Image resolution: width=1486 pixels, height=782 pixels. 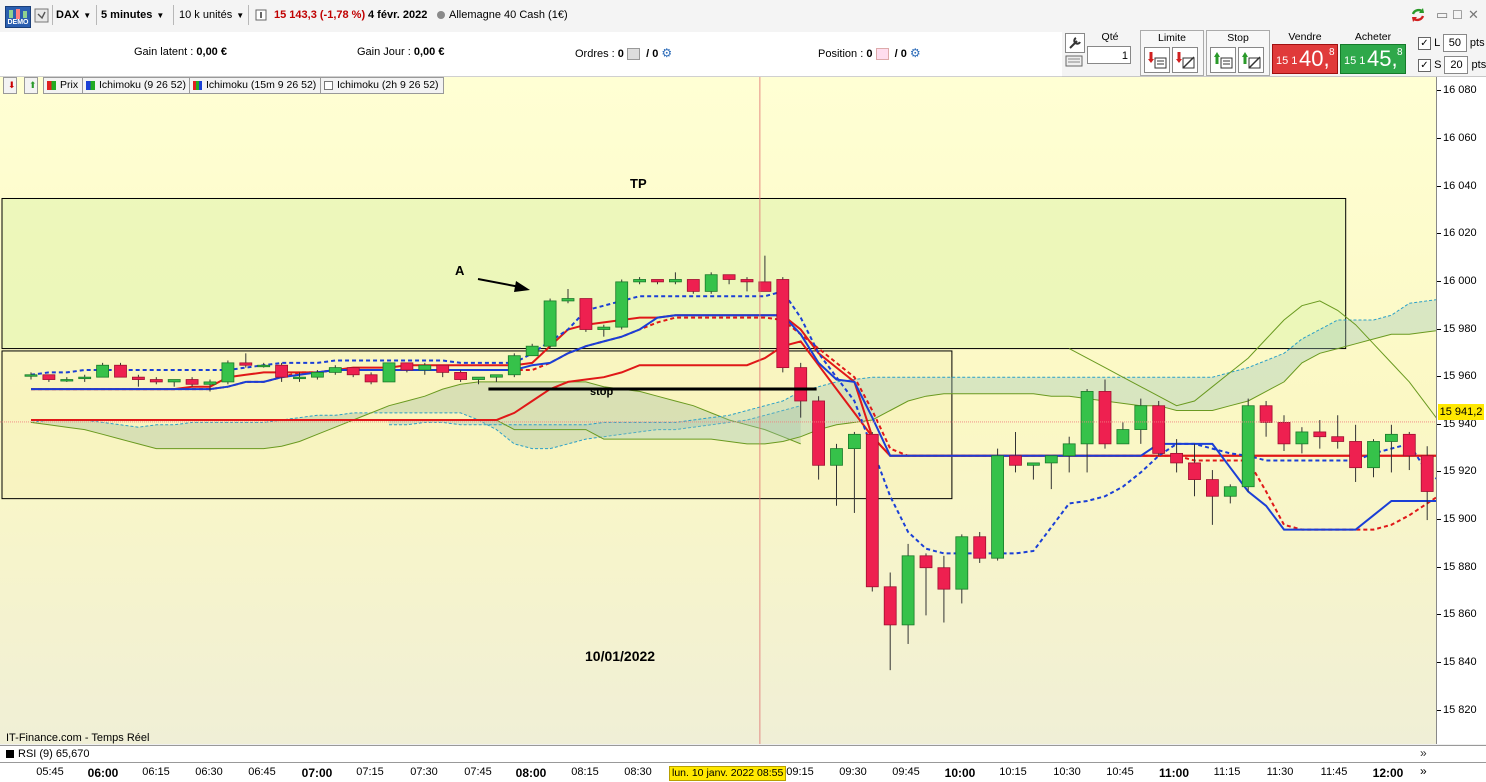 I want to click on rsi-panel: RSI (9) 65,670 », so click(x=743, y=754).